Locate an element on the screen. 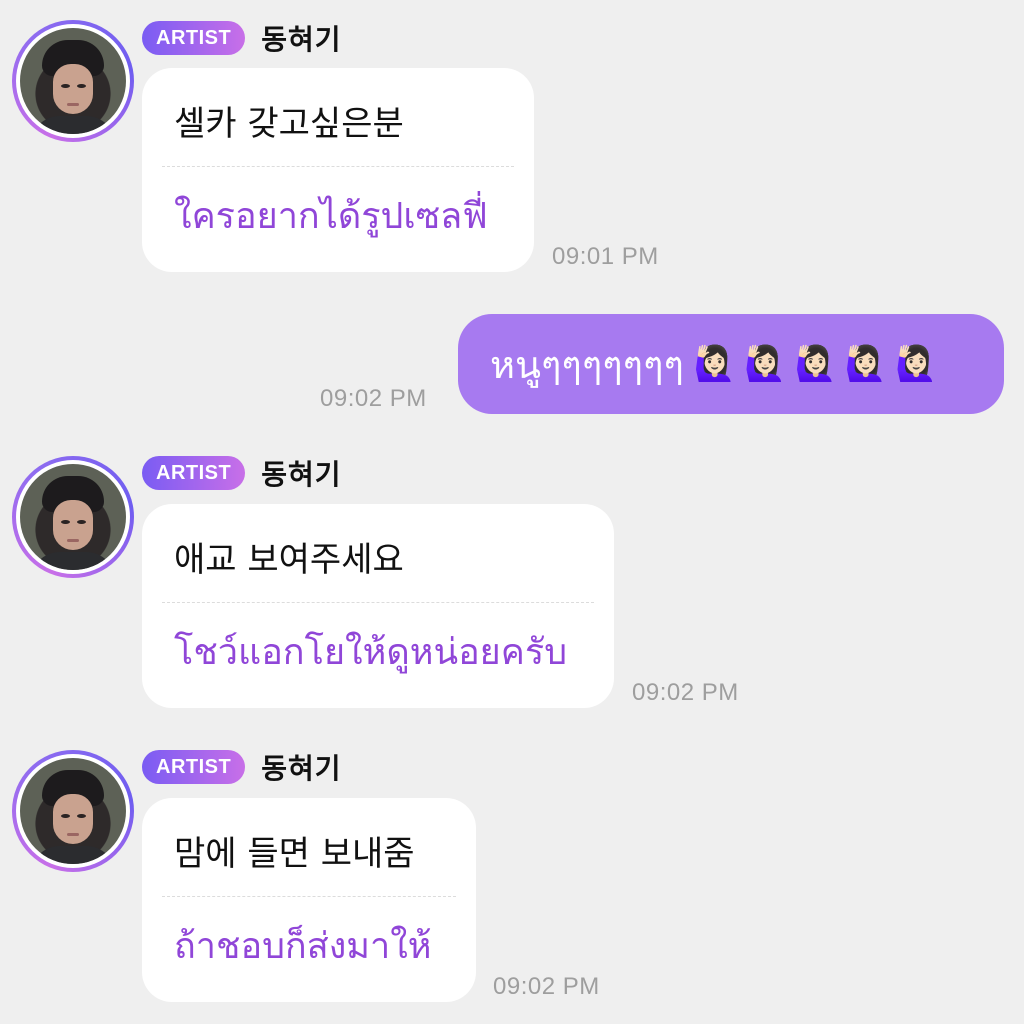 This screenshot has width=1024, height=1024. message-original-text: 맘에 들면 보내줌 is located at coordinates (294, 854).